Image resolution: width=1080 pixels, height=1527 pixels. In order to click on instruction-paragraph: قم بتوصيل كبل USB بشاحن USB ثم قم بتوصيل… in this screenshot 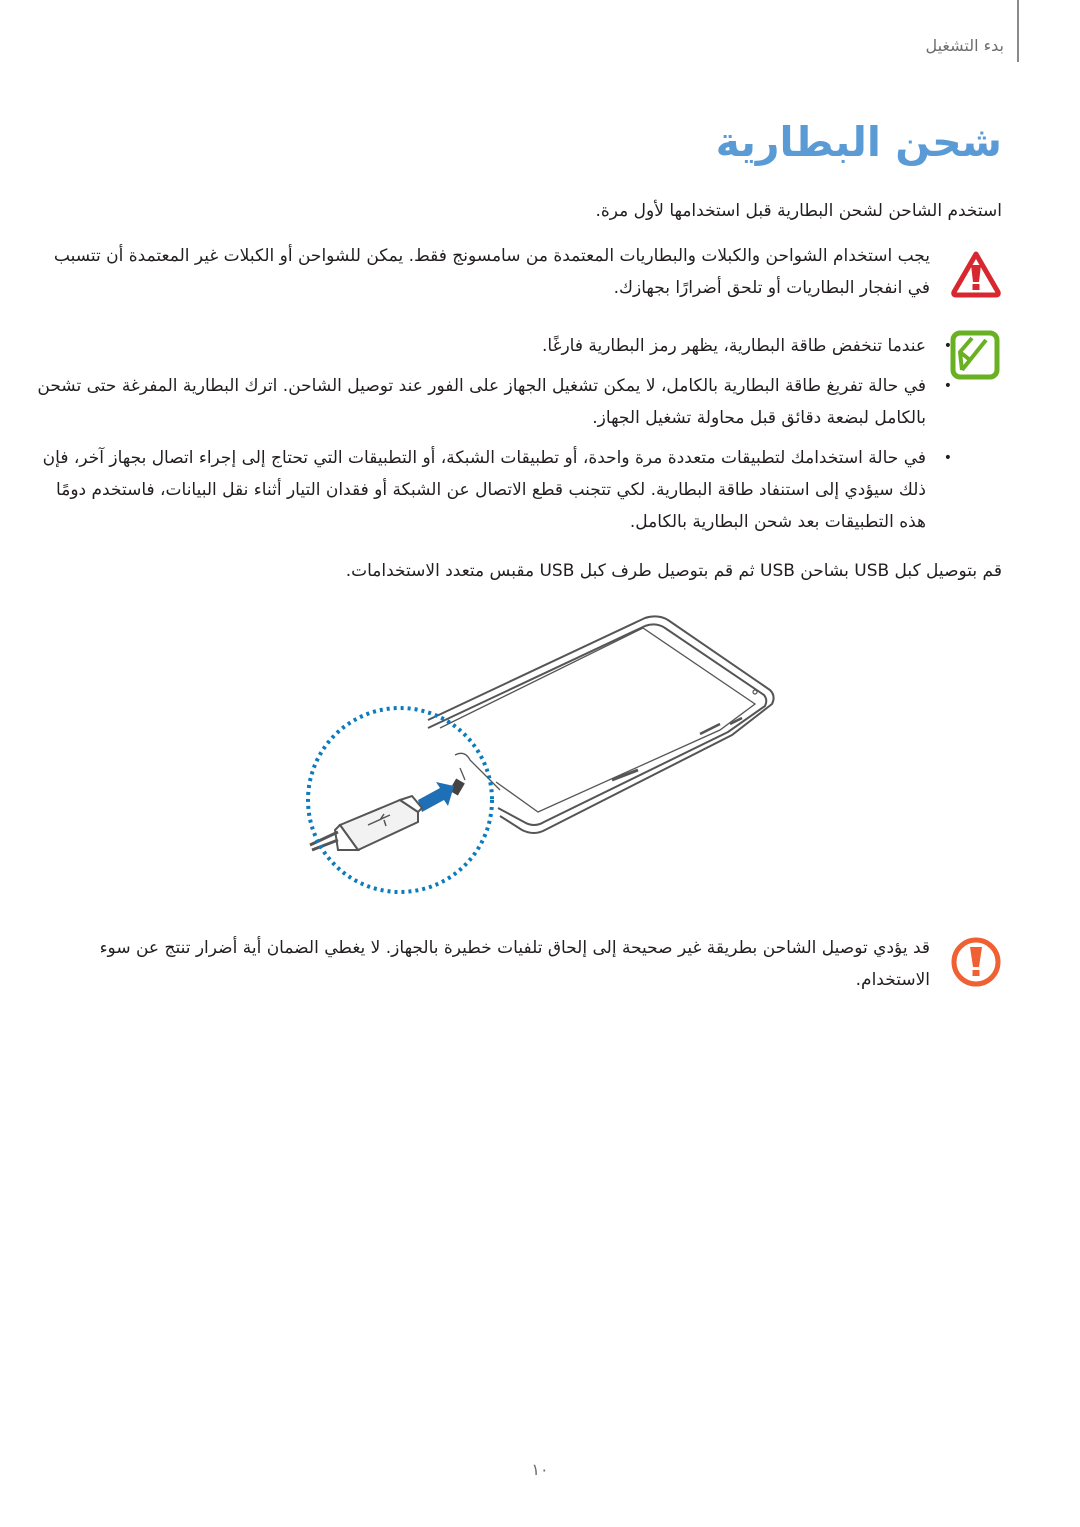, I will do `click(673, 571)`.